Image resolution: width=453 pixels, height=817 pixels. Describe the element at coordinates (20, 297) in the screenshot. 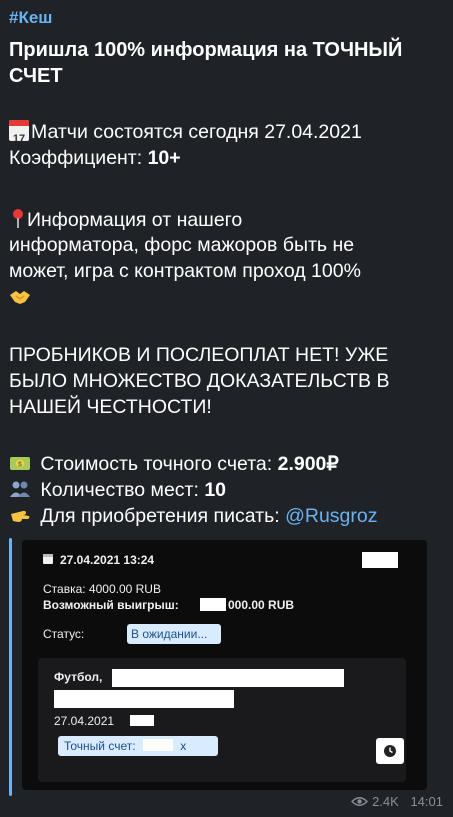

I see `handshake-icon` at that location.